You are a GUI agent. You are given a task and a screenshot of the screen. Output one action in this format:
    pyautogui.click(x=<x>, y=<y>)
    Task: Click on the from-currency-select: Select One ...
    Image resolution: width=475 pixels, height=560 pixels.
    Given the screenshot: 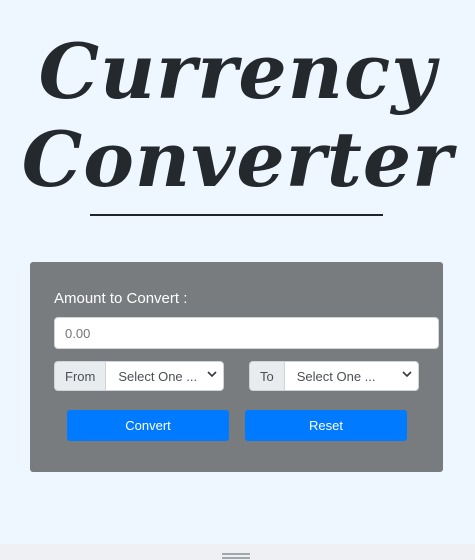 What is the action you would take?
    pyautogui.click(x=164, y=376)
    